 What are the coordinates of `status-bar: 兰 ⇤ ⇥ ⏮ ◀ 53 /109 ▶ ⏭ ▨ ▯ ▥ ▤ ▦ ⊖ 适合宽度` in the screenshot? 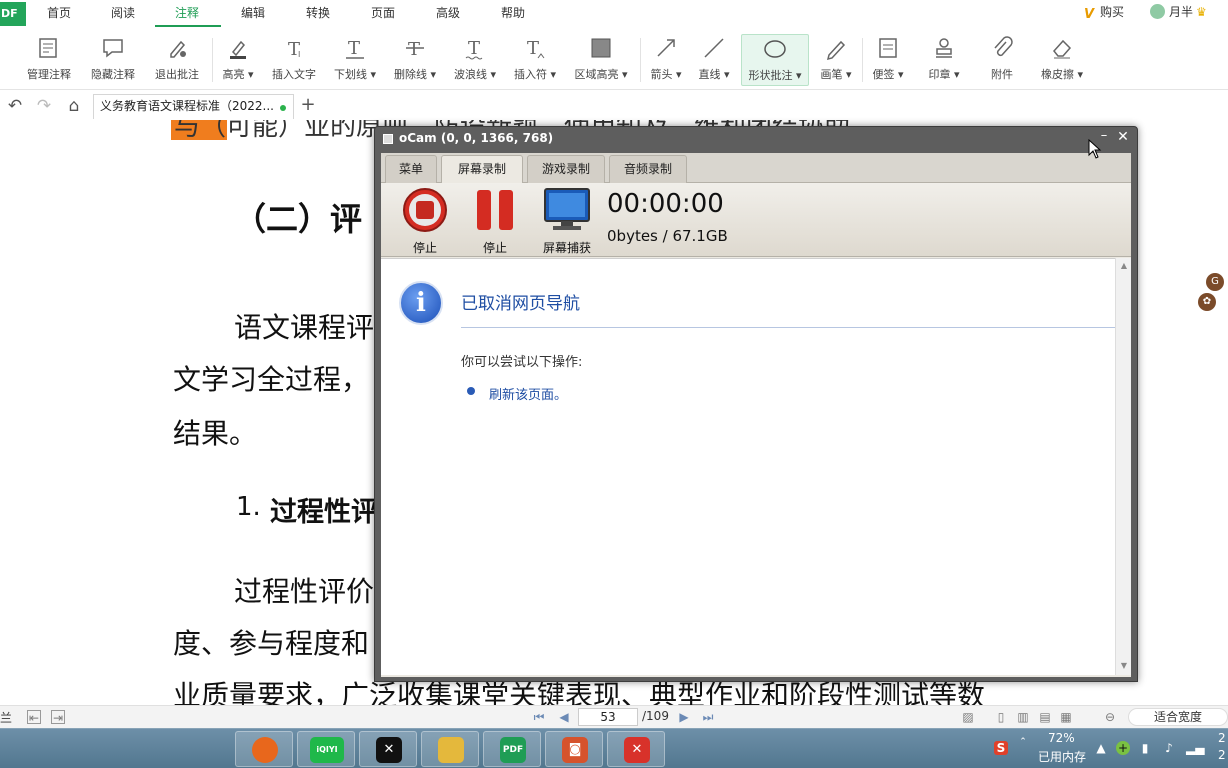 It's located at (614, 716).